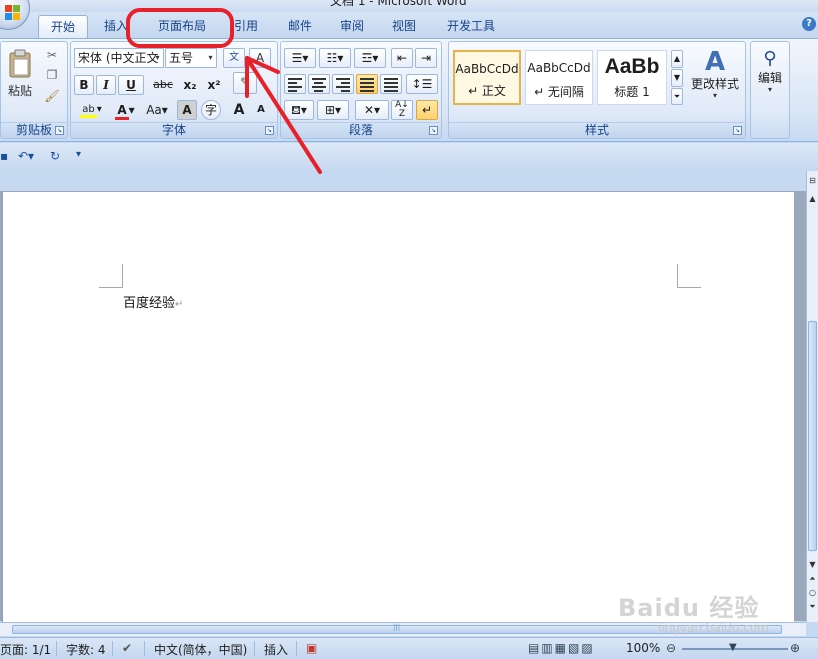  Describe the element at coordinates (795, 648) in the screenshot. I see `zoom-in-icon: ⊕` at that location.